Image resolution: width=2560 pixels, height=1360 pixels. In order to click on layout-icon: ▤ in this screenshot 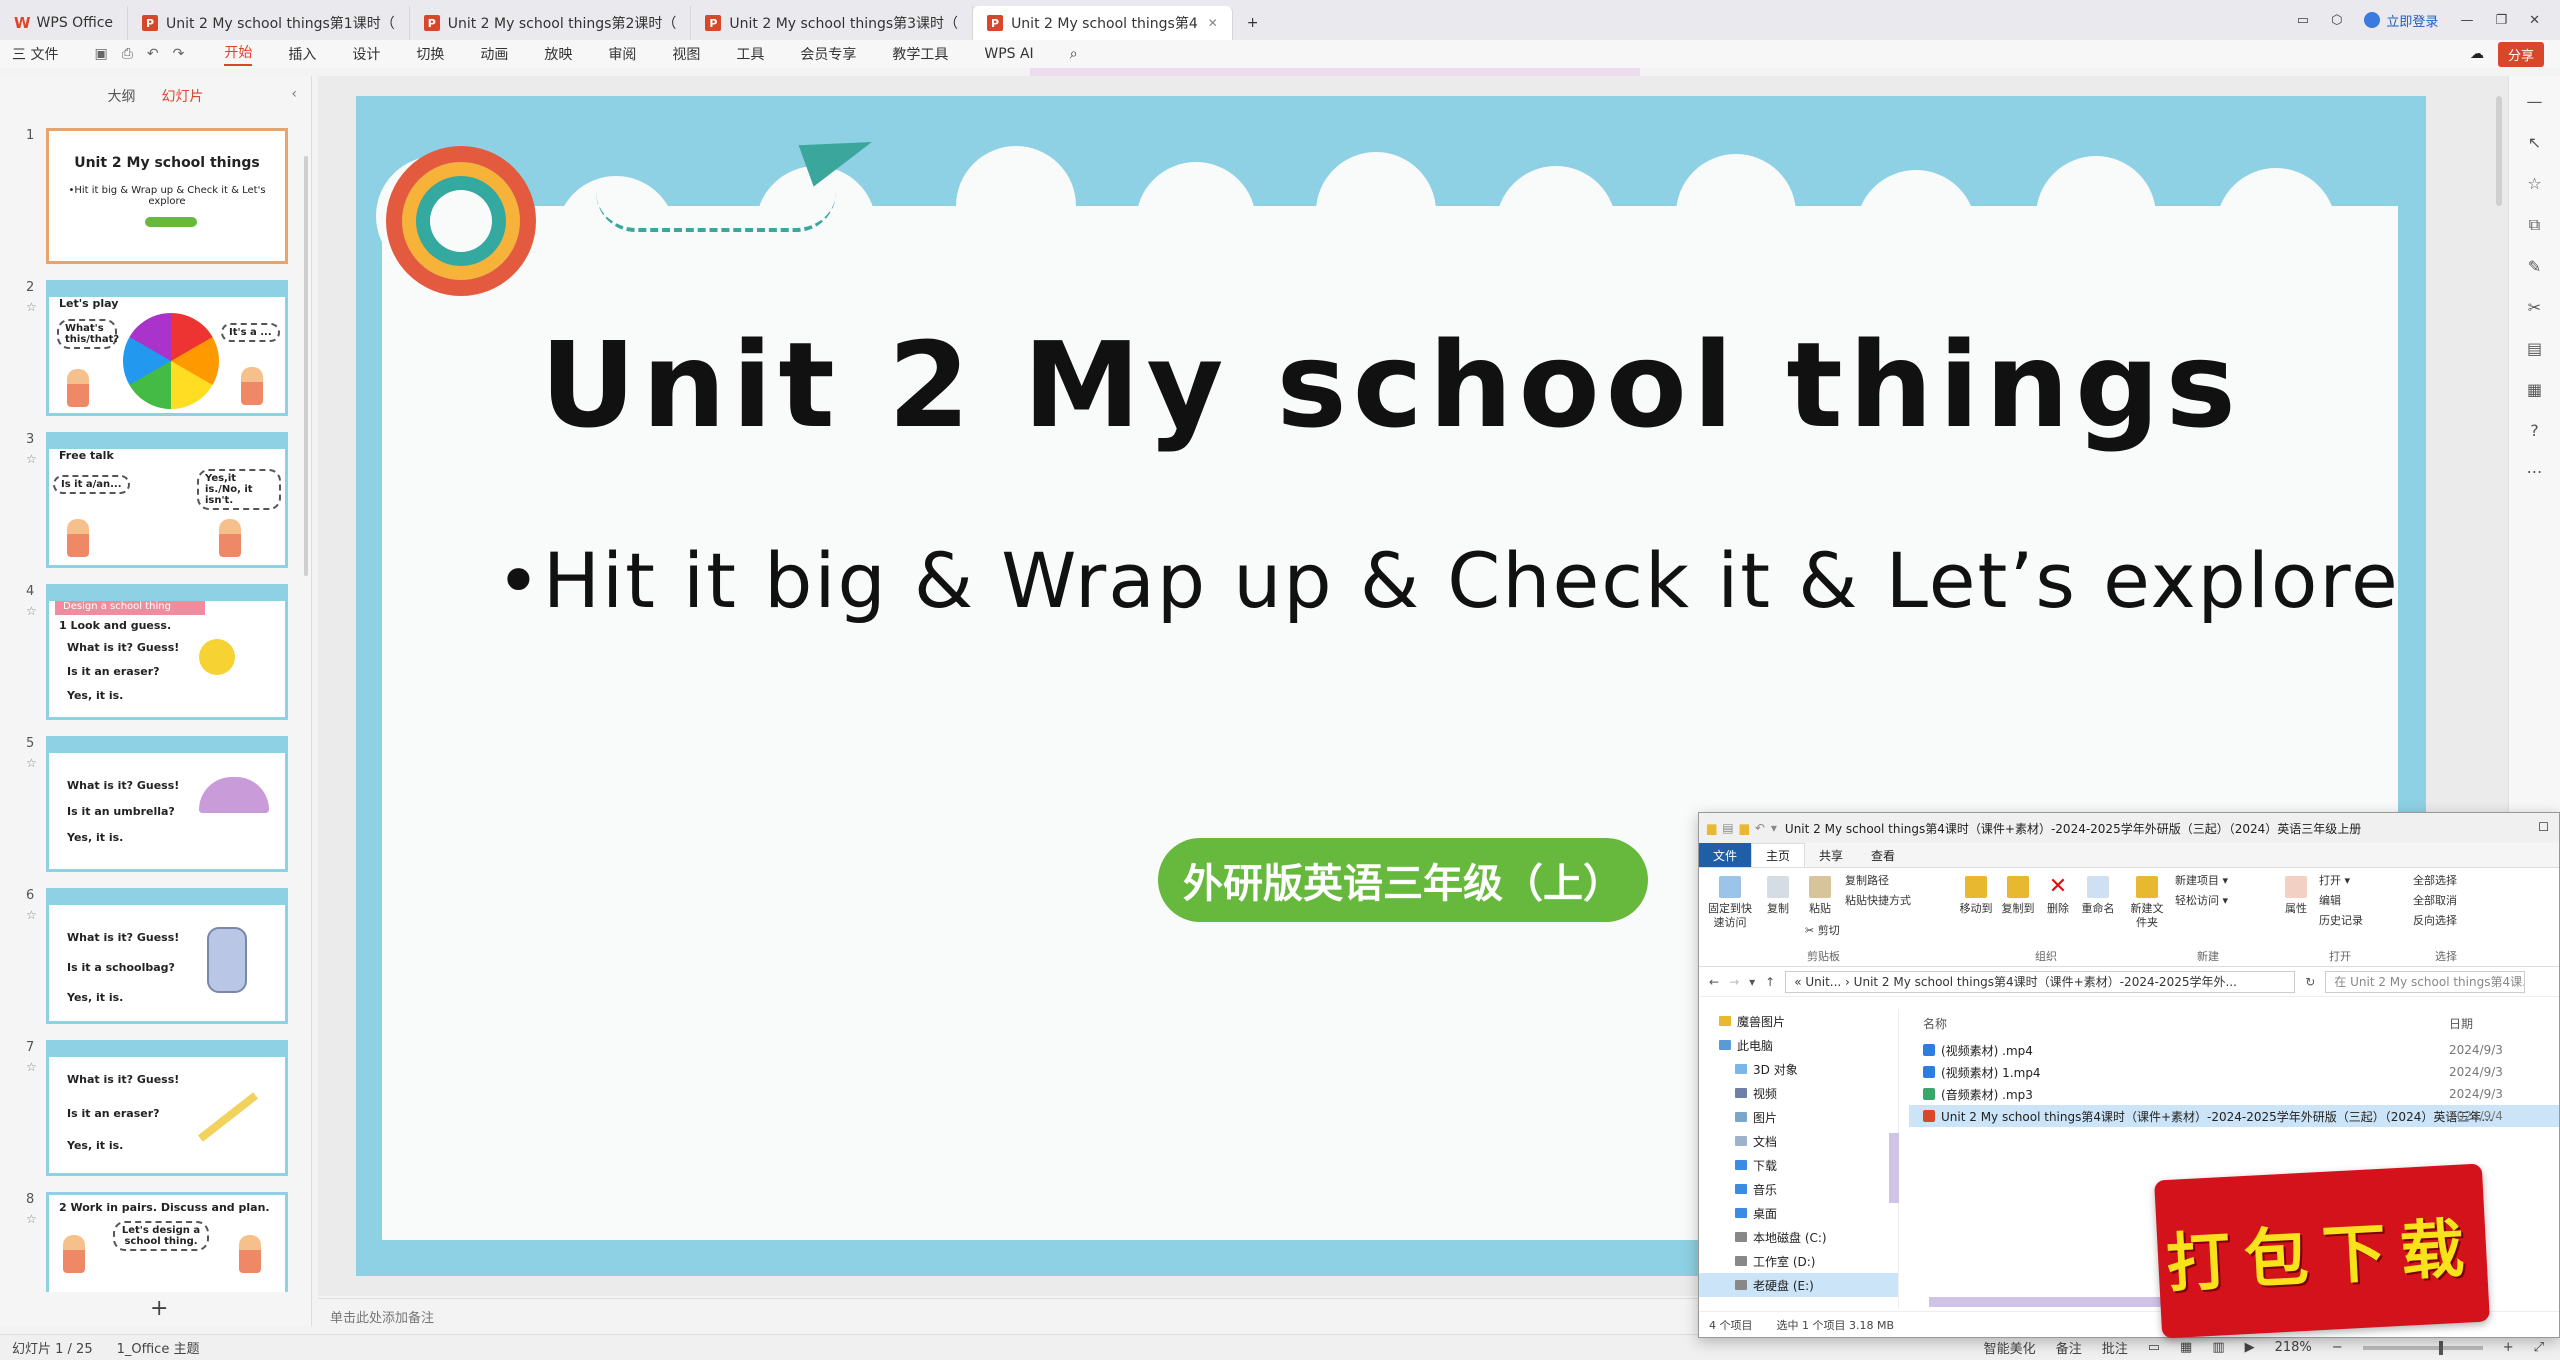, I will do `click(2534, 348)`.